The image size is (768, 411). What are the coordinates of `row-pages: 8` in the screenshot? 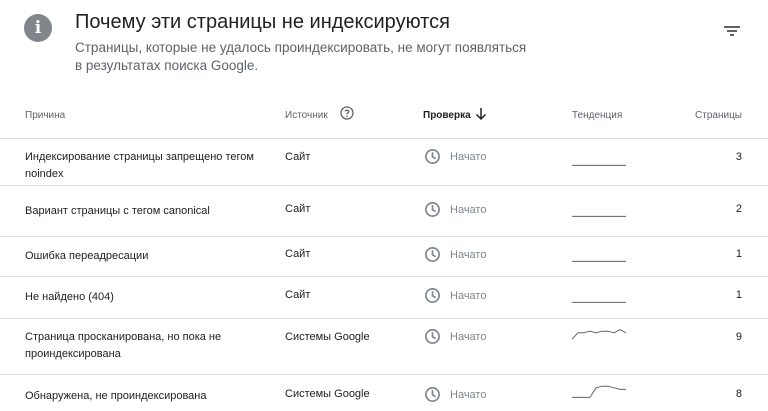 It's located at (738, 394).